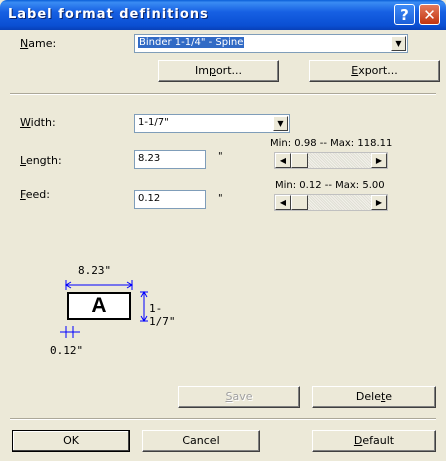  What do you see at coordinates (223, 94) in the screenshot?
I see `separator-top` at bounding box center [223, 94].